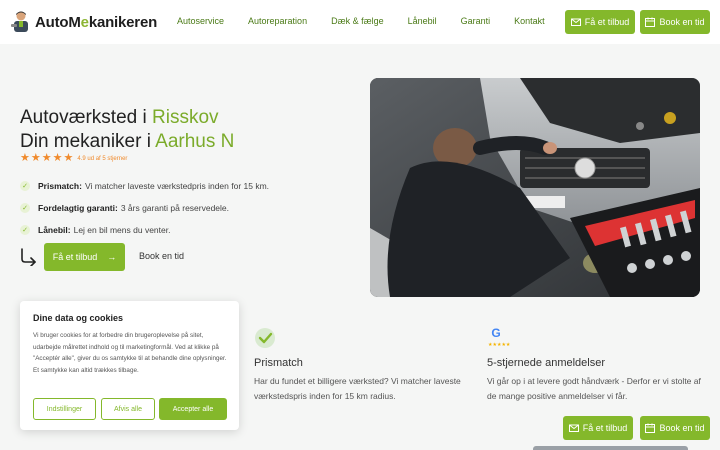  Describe the element at coordinates (529, 21) in the screenshot. I see `nav-kontakt: Kontakt` at that location.